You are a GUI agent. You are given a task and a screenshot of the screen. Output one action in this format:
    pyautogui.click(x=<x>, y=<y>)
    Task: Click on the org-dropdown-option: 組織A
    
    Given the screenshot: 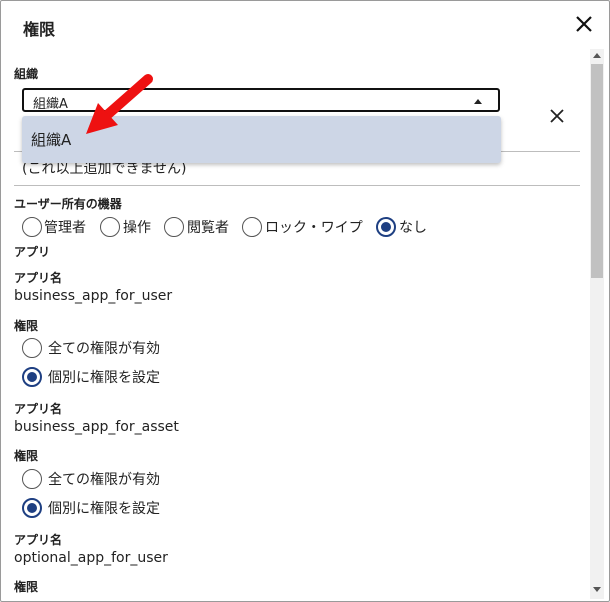 What is the action you would take?
    pyautogui.click(x=51, y=139)
    